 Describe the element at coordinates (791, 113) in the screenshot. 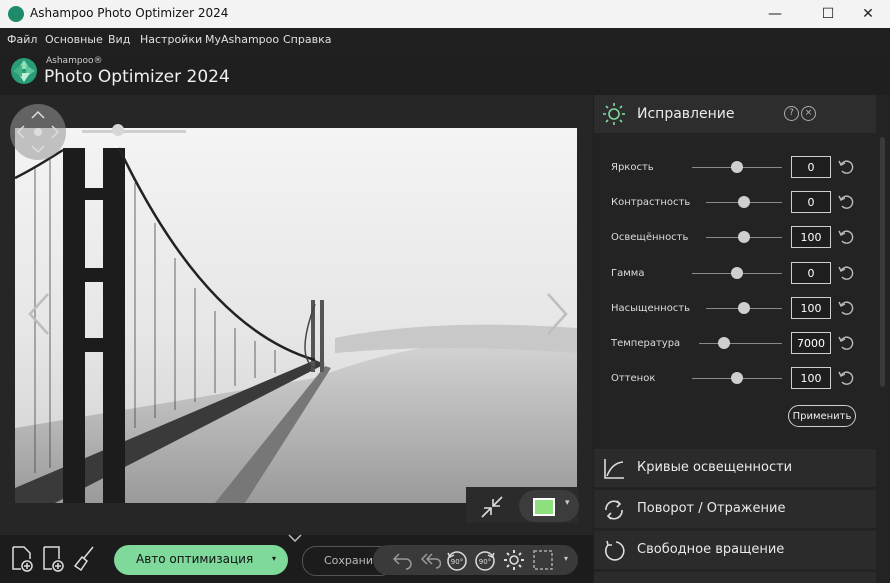

I see `help-icon: ?` at that location.